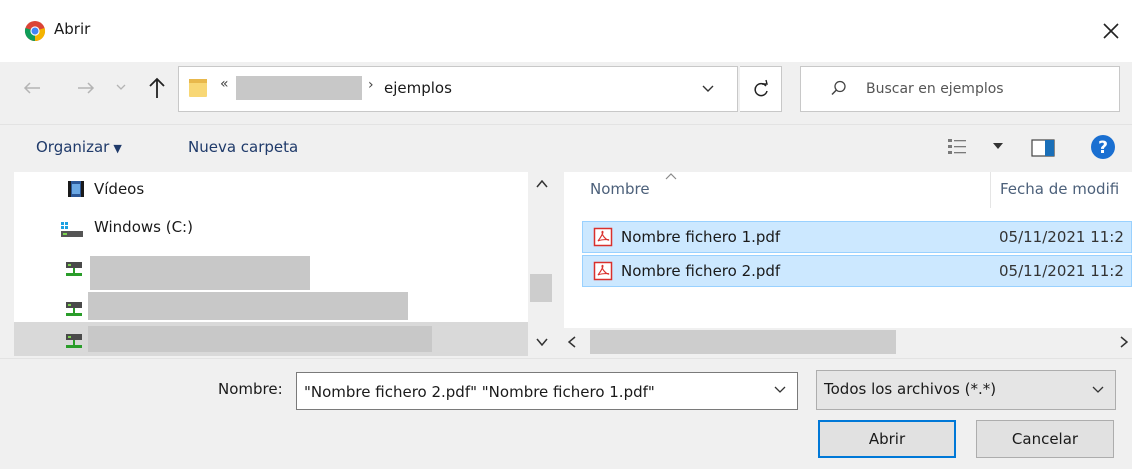  I want to click on breadcrumb-current: ejemplos, so click(418, 88).